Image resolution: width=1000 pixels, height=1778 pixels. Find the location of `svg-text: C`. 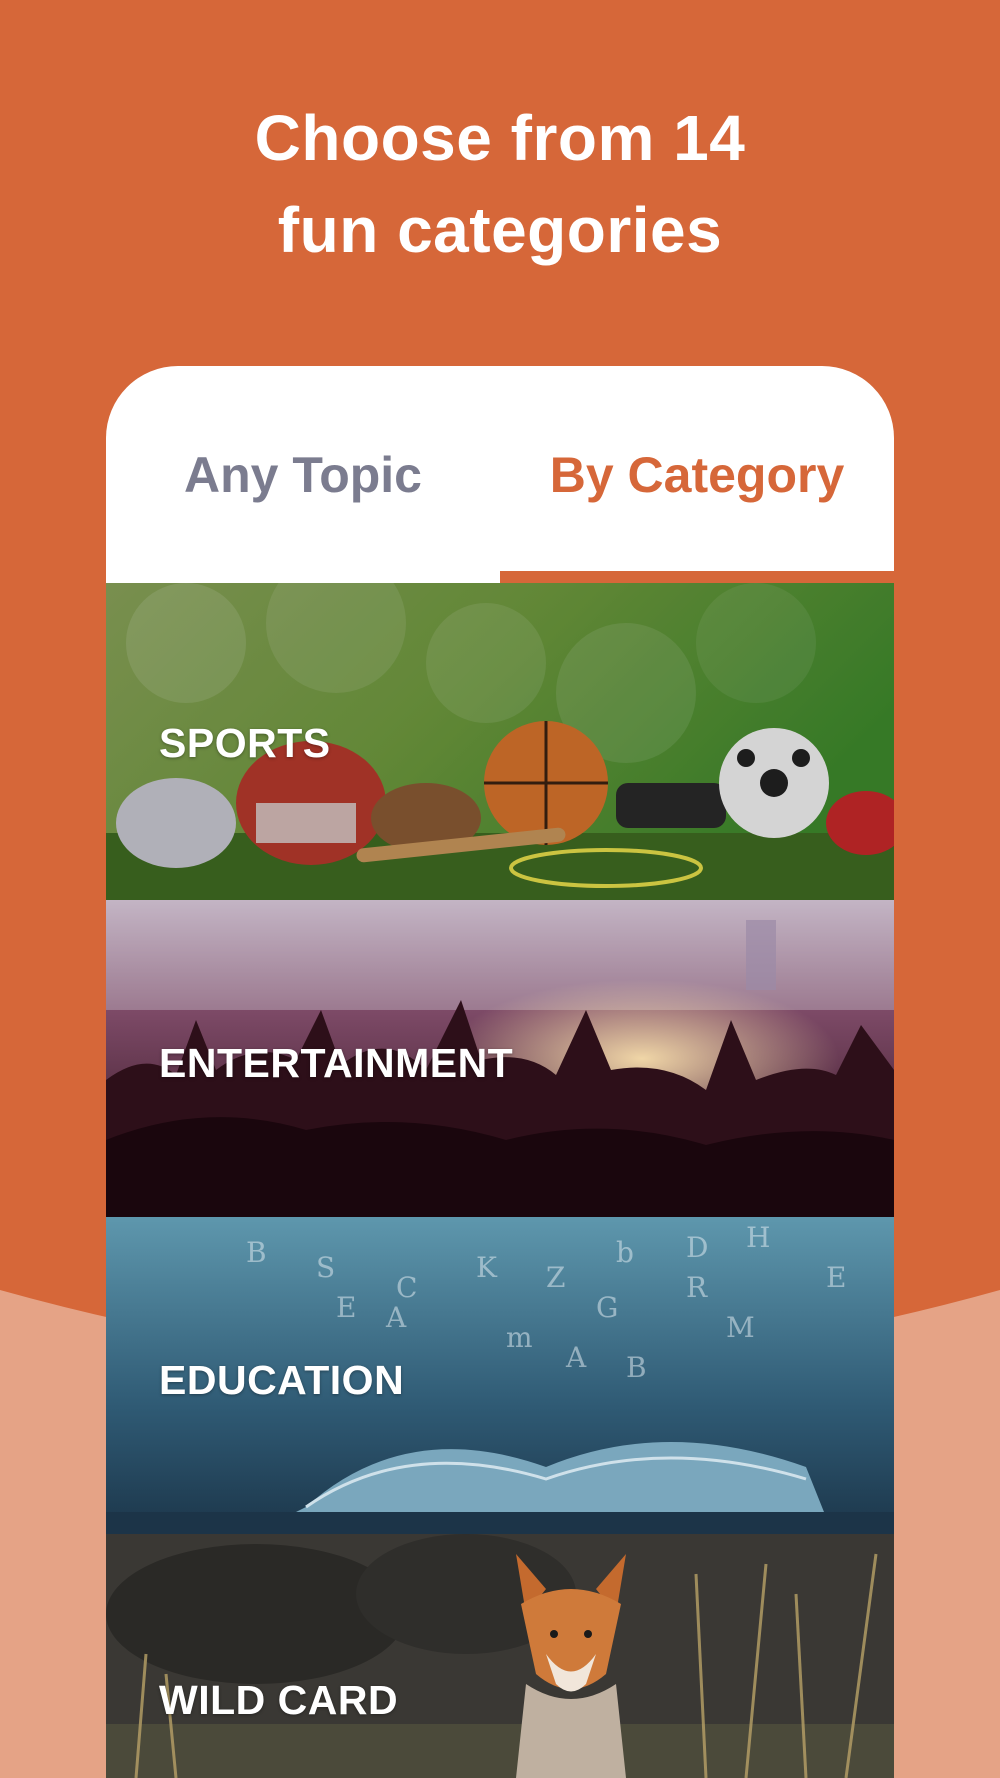

svg-text: C is located at coordinates (406, 1287).